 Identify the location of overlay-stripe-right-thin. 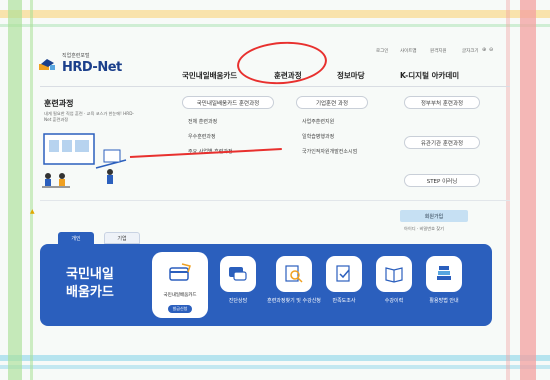
(508, 190).